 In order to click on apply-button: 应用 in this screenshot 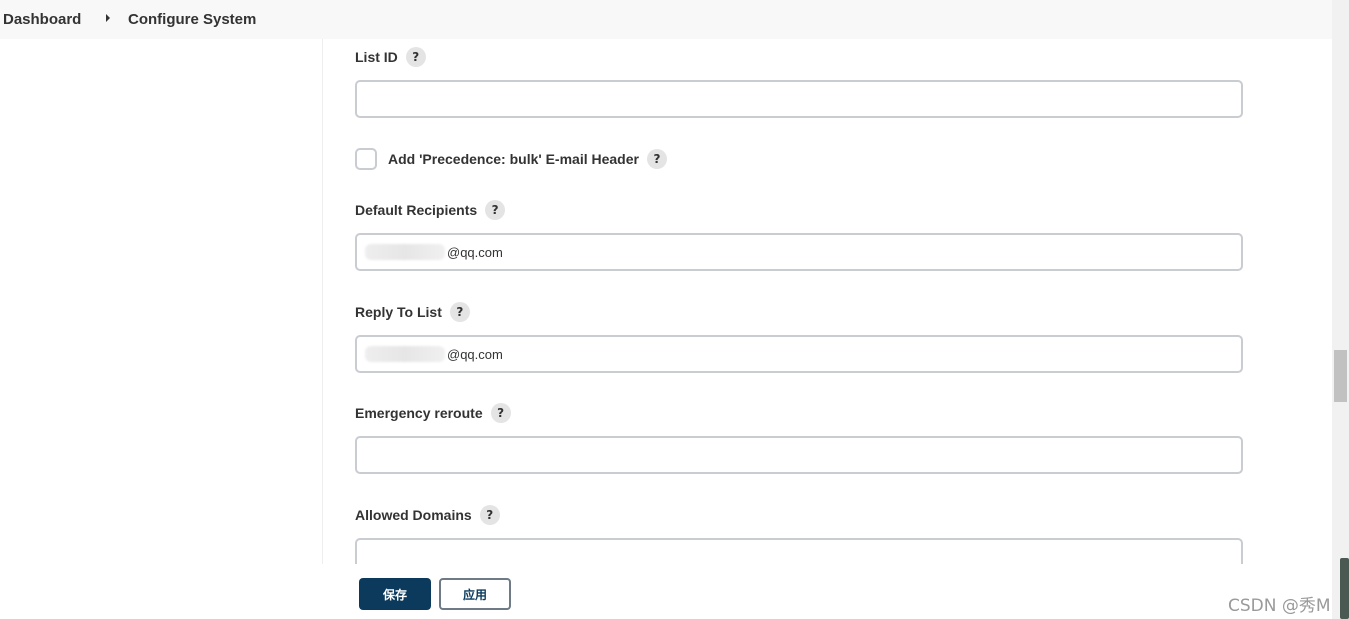, I will do `click(475, 594)`.